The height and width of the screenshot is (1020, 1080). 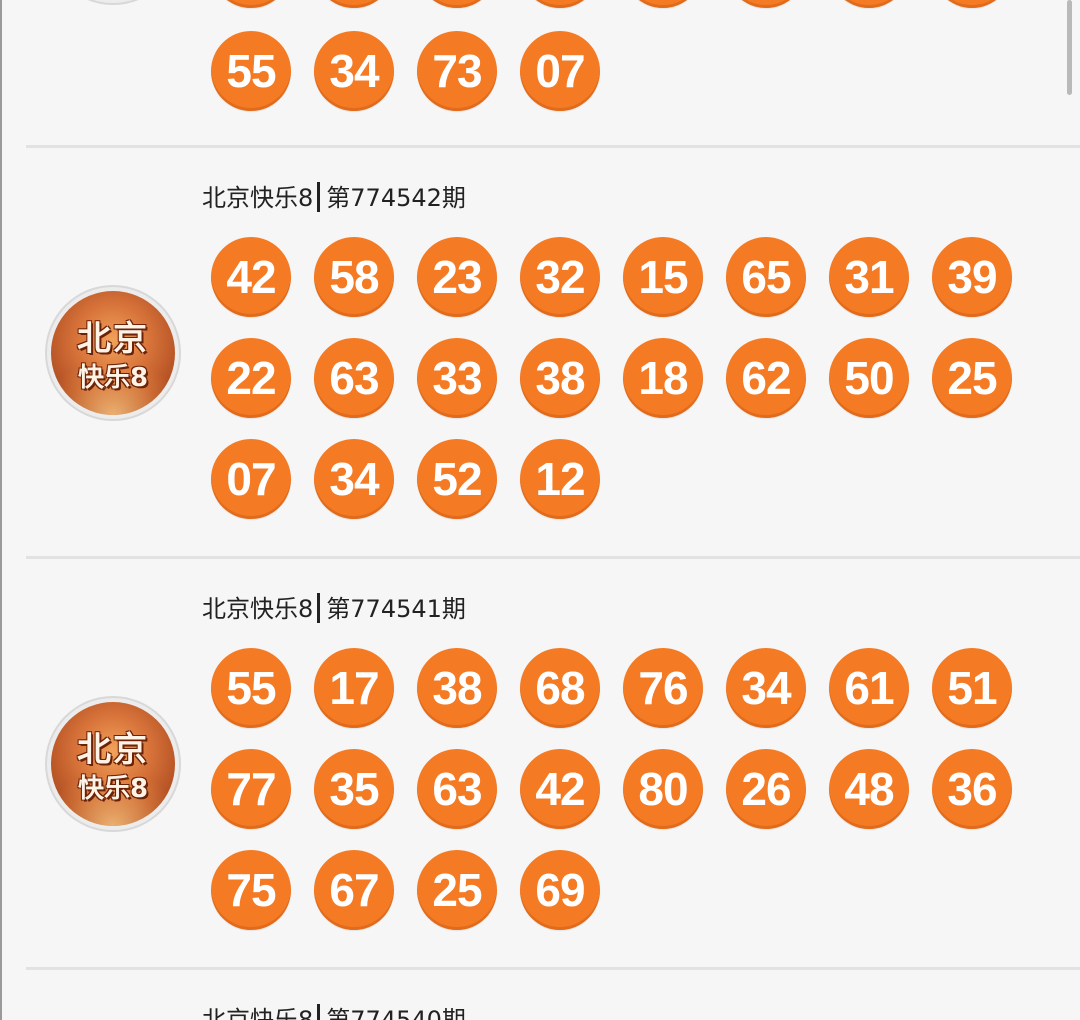 I want to click on number-ball: 31, so click(x=869, y=277).